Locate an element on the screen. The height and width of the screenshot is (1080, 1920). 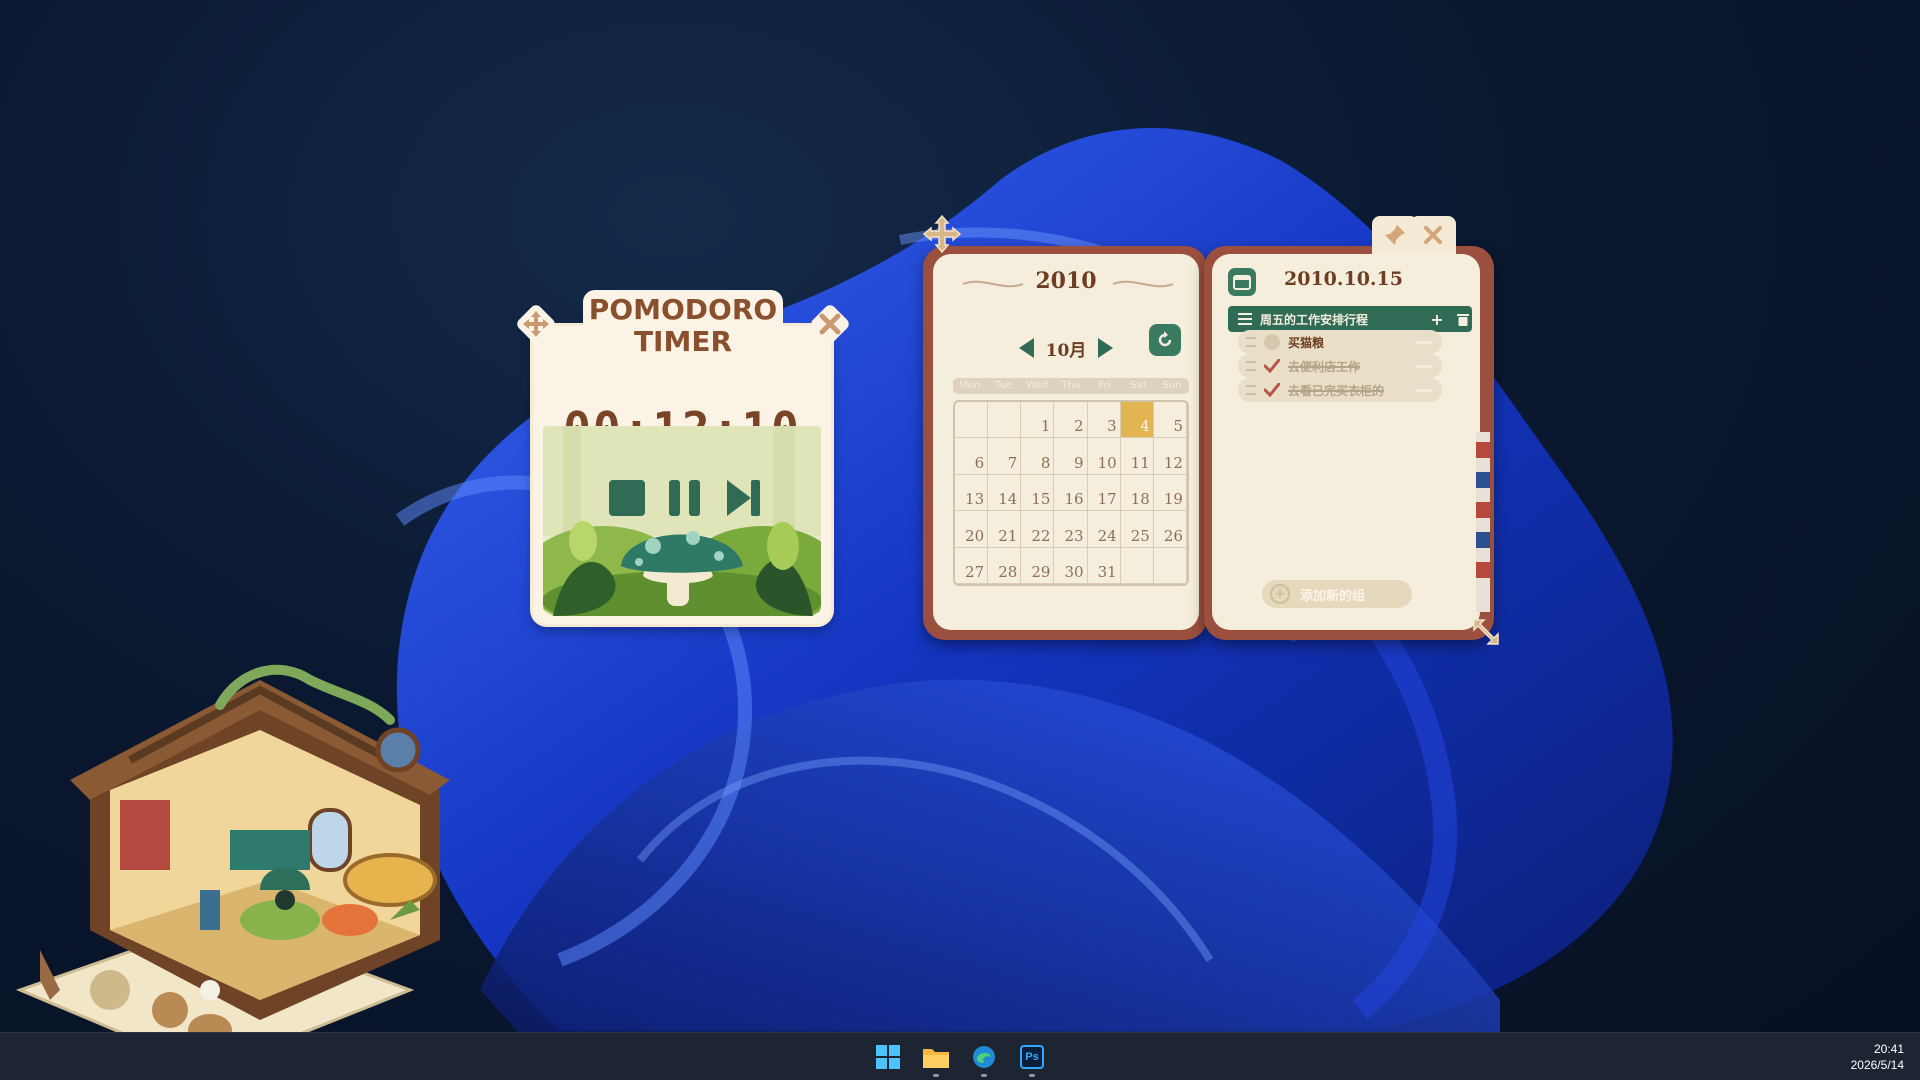
todo-item-text: 买猫粮 is located at coordinates (1306, 342).